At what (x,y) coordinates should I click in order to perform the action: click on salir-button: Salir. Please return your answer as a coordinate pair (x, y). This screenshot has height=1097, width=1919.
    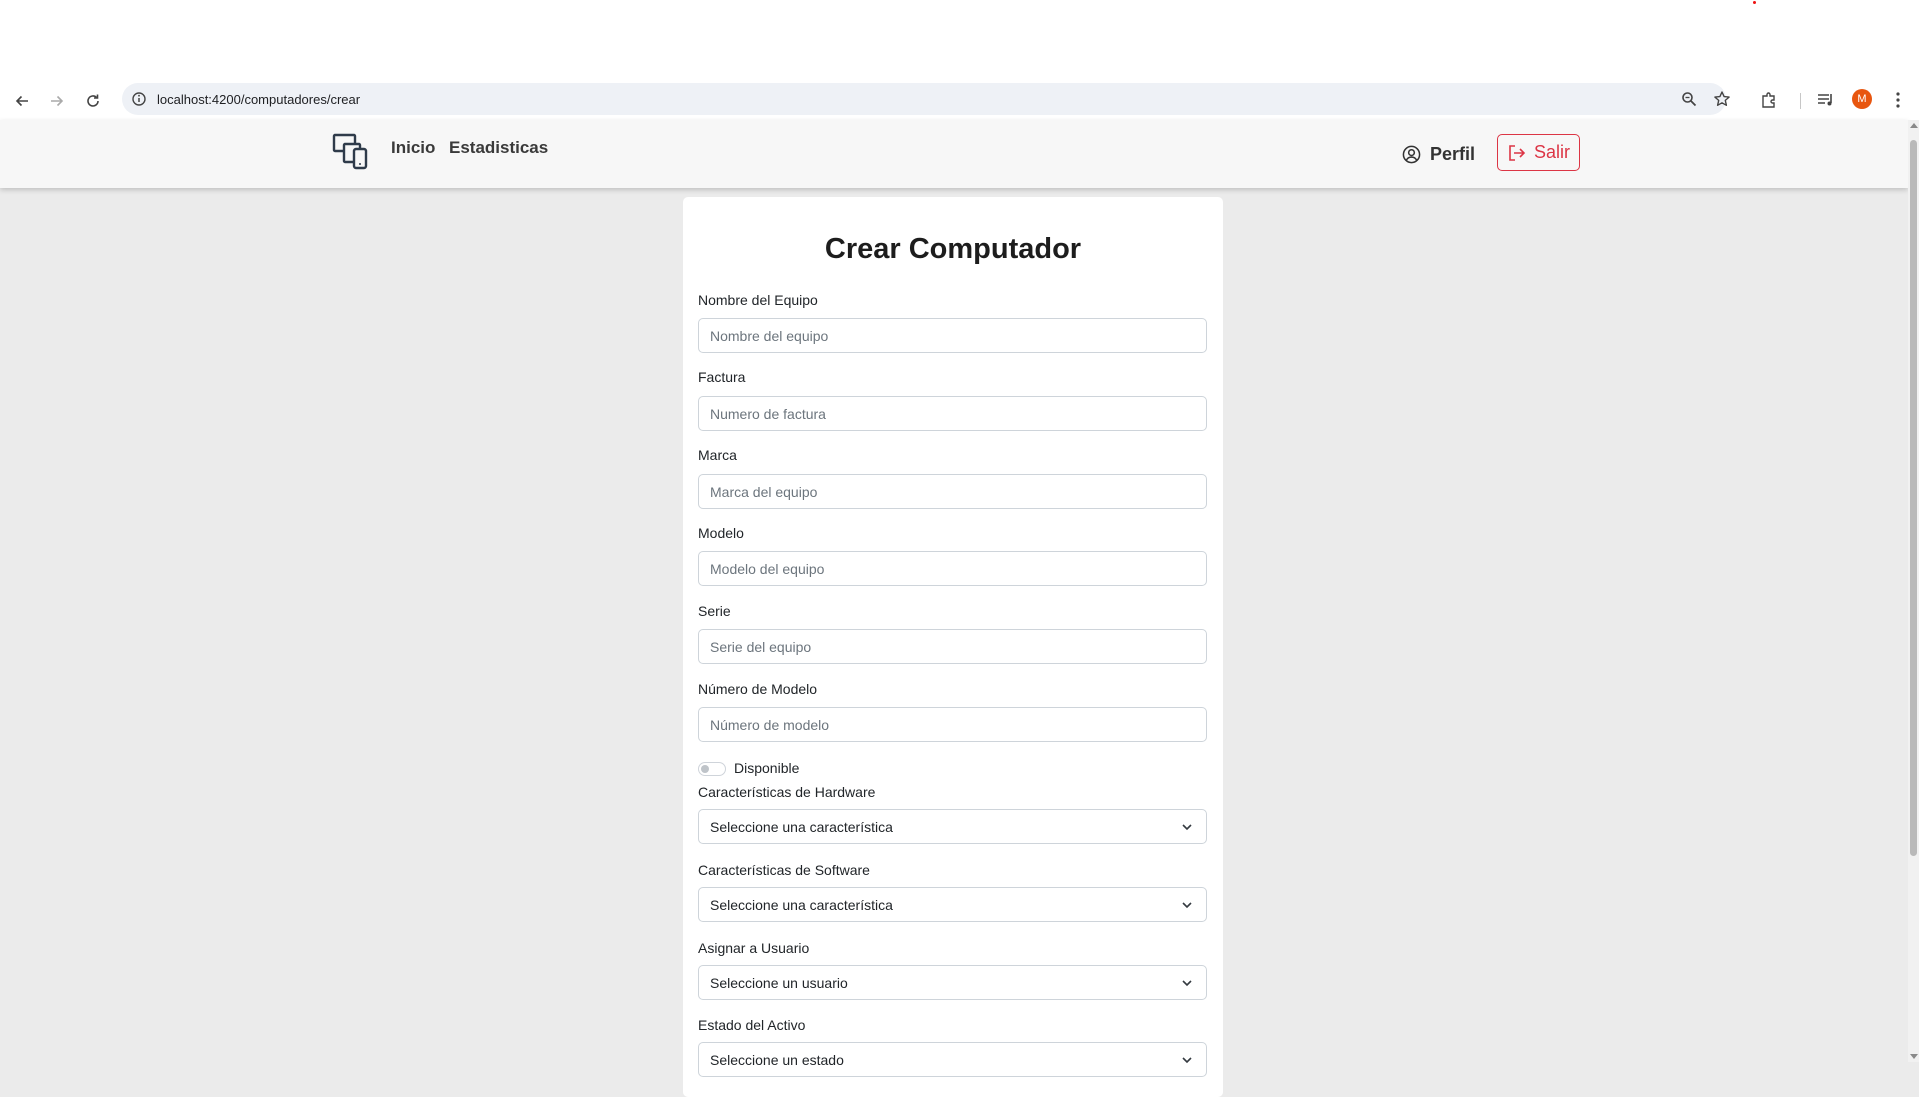
    Looking at the image, I should click on (1538, 152).